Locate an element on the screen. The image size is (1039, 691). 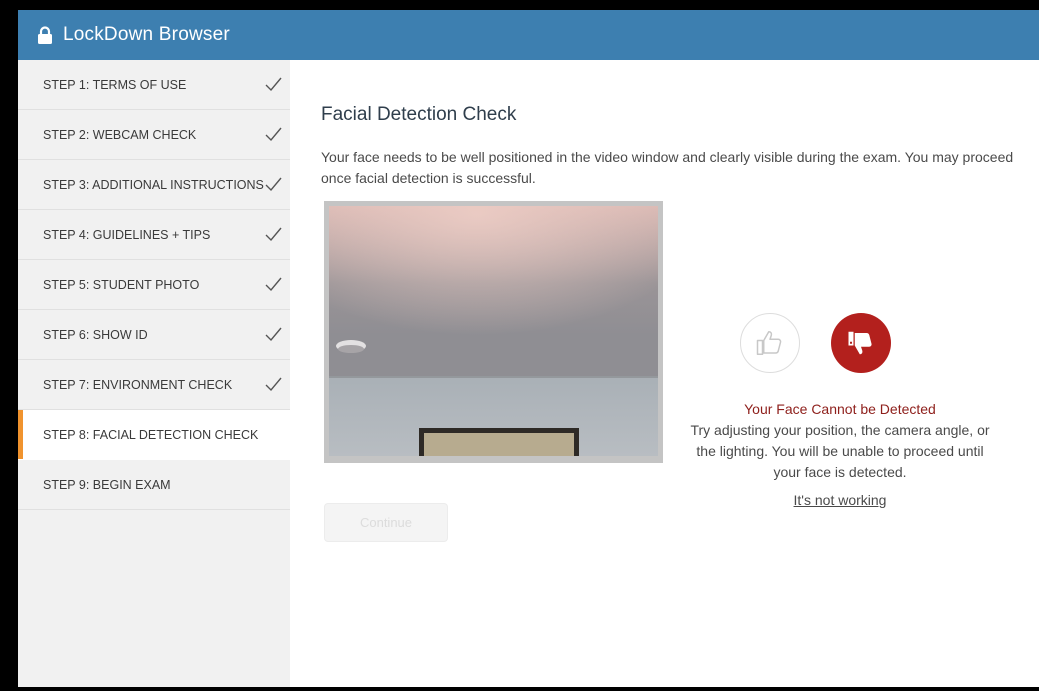
sidebar-item-show-id: STEP 6: SHOW ID is located at coordinates (154, 335).